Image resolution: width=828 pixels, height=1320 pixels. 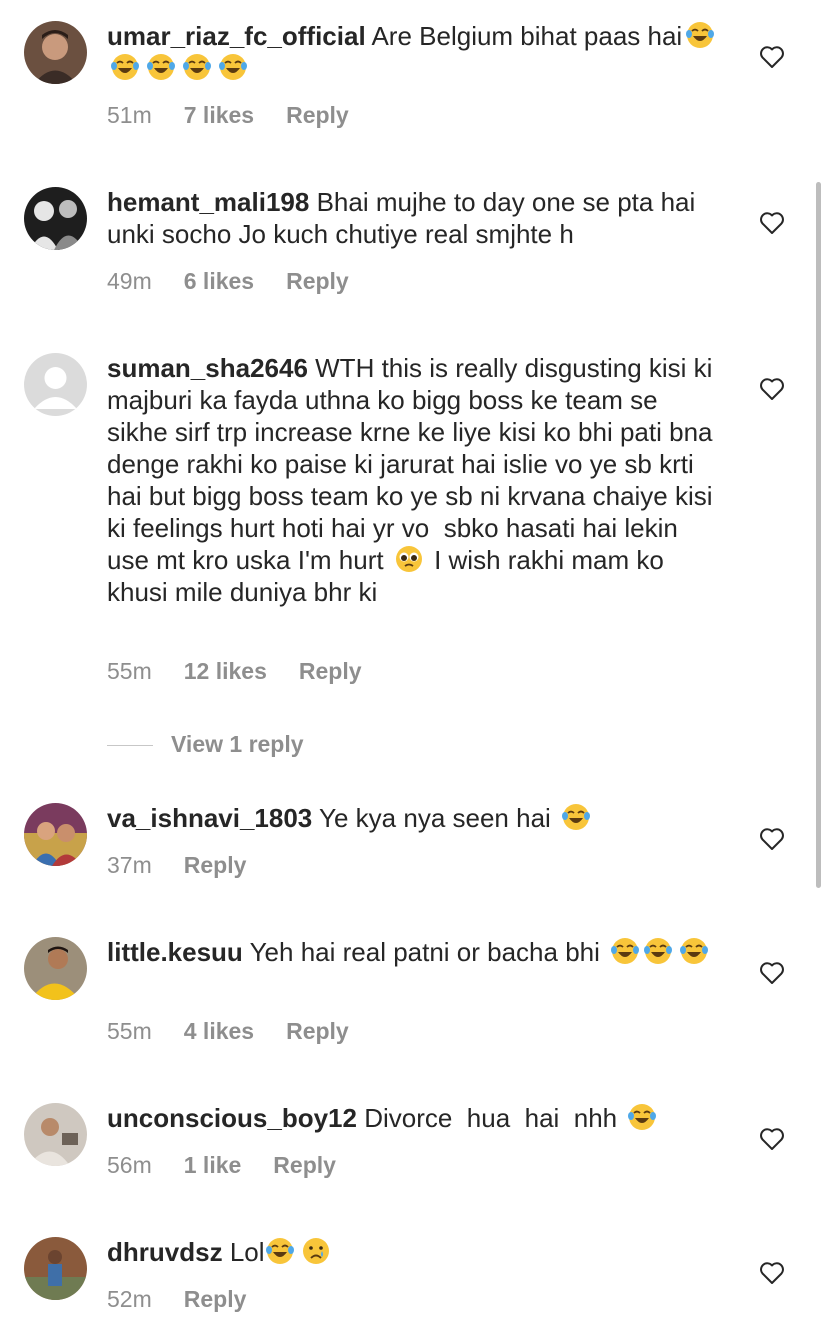 What do you see at coordinates (129, 115) in the screenshot?
I see `comment-time: 51m` at bounding box center [129, 115].